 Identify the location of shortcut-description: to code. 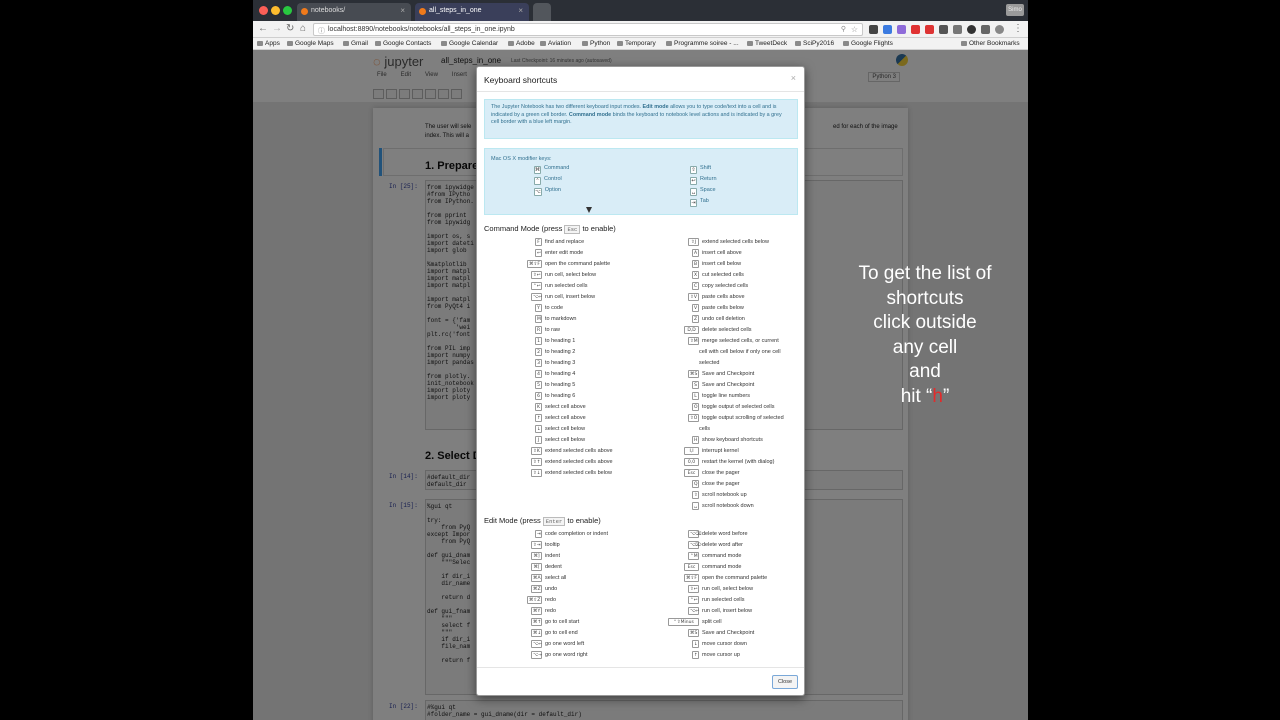
(554, 308).